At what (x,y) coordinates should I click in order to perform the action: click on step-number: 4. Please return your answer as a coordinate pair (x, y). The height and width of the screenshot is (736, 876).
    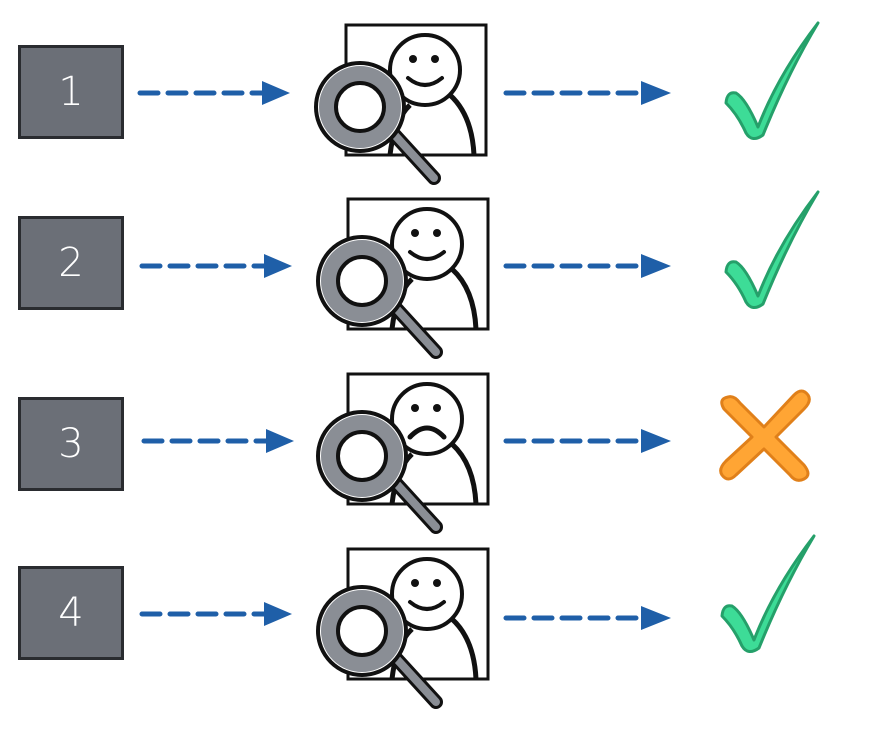
    Looking at the image, I should click on (71, 613).